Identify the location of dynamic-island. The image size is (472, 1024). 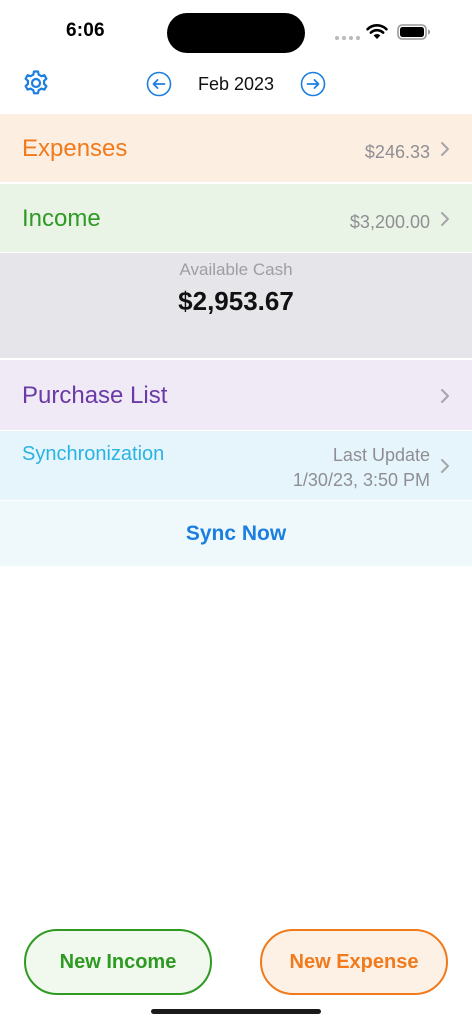
(236, 33).